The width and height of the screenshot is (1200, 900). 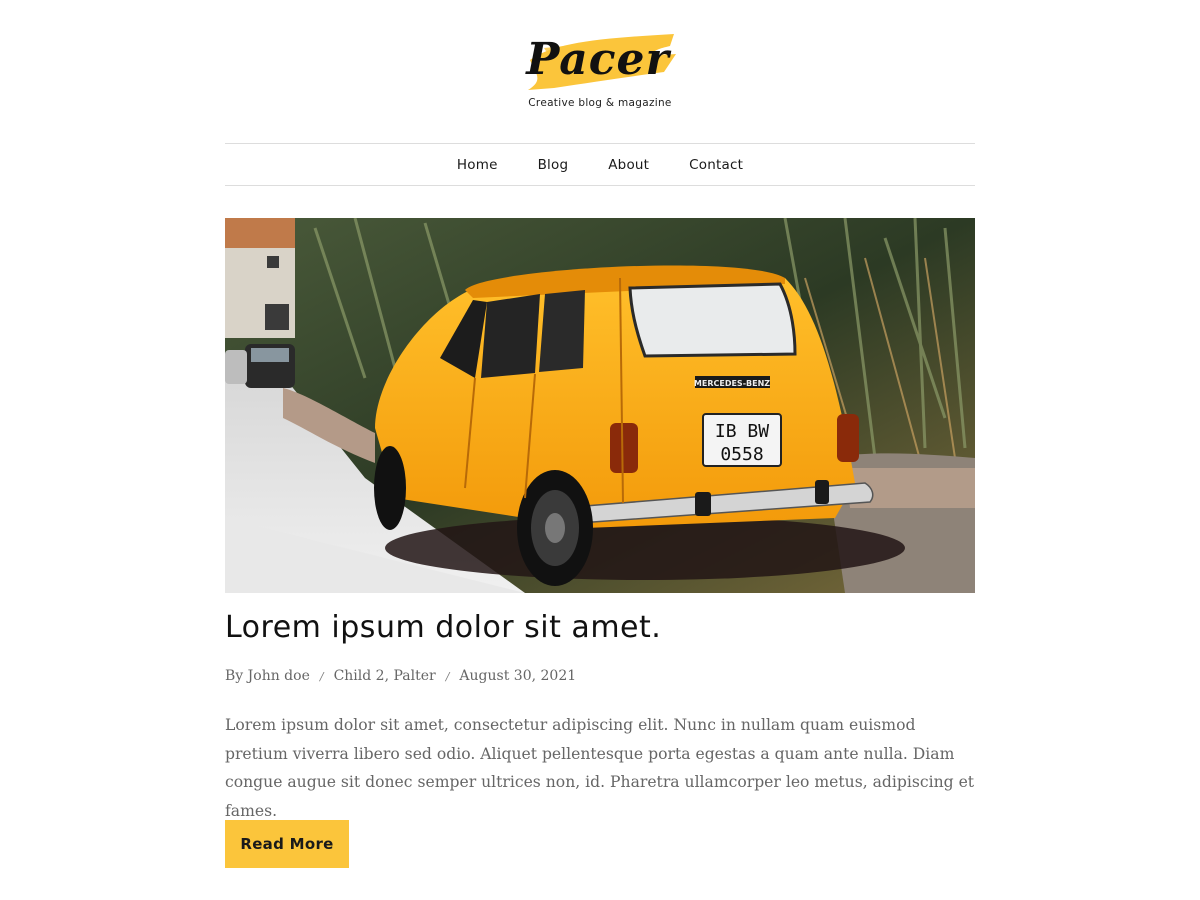 I want to click on post-date: August 30, 2021, so click(x=517, y=676).